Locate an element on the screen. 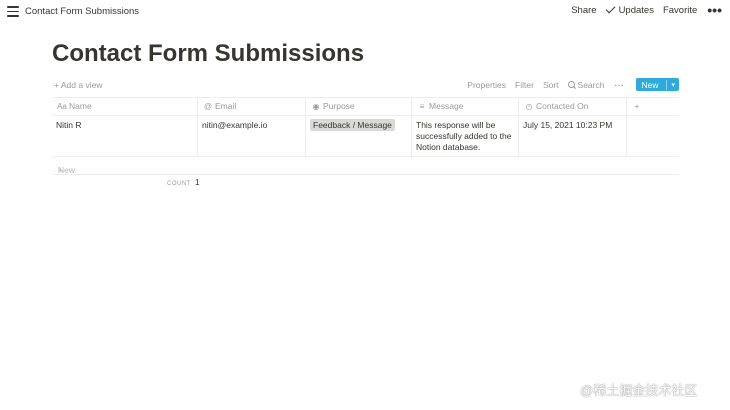 This screenshot has width=730, height=410. more-horizontal-icon: ··· is located at coordinates (619, 85).